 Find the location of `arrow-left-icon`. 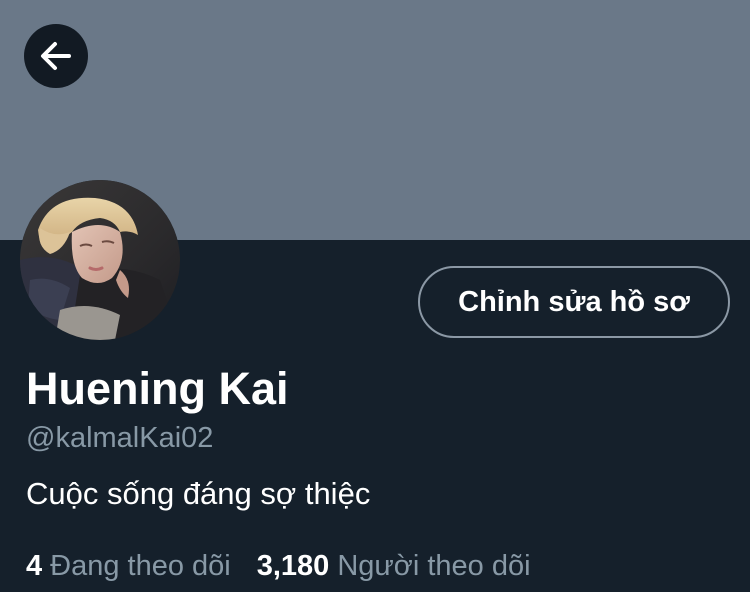

arrow-left-icon is located at coordinates (56, 56).